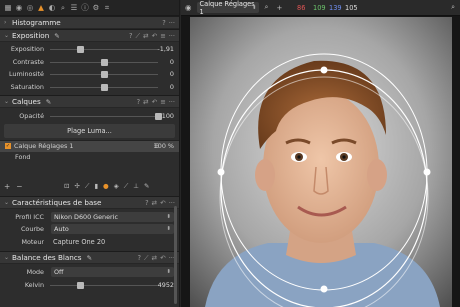 Image resolution: width=460 pixels, height=307 pixels. What do you see at coordinates (32, 241) in the screenshot?
I see `engine-label: Moteur` at bounding box center [32, 241].